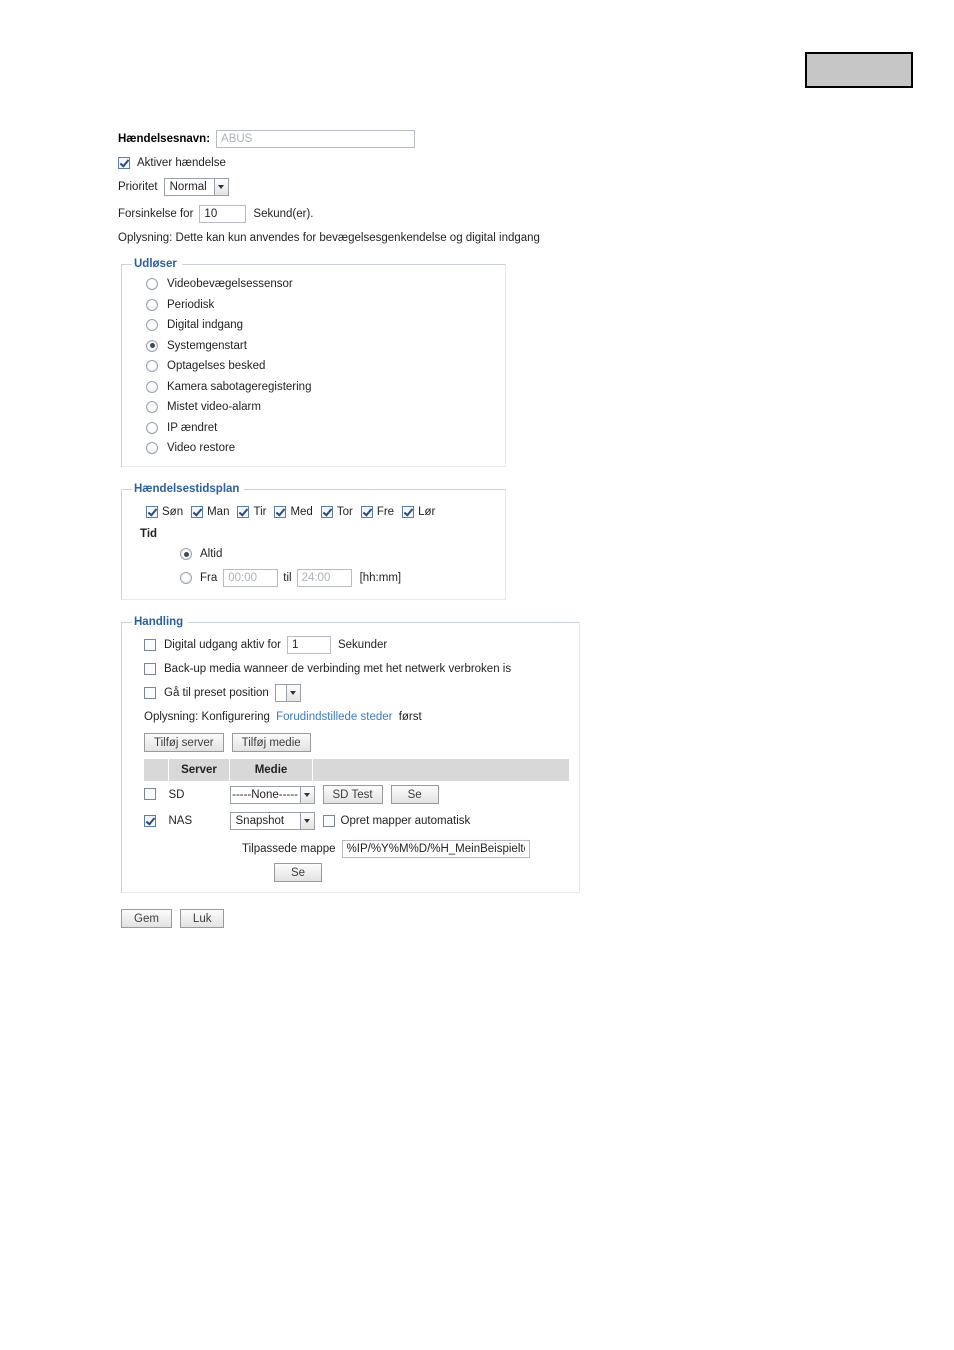  Describe the element at coordinates (316, 139) in the screenshot. I see `event-name-input` at that location.